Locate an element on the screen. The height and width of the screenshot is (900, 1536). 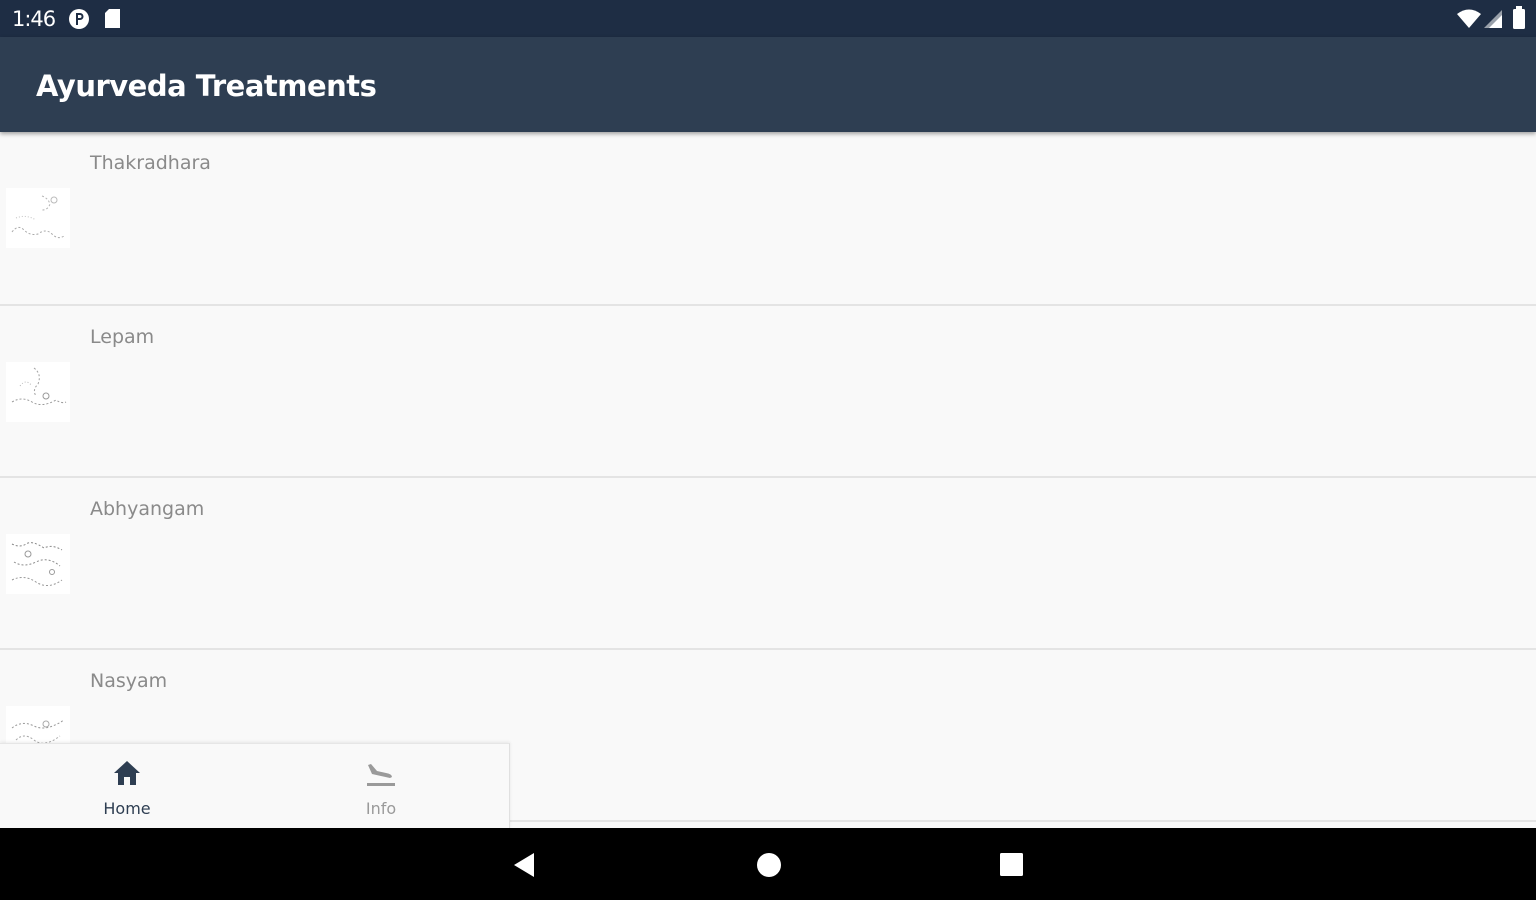
treatment-name: Lepam is located at coordinates (122, 337).